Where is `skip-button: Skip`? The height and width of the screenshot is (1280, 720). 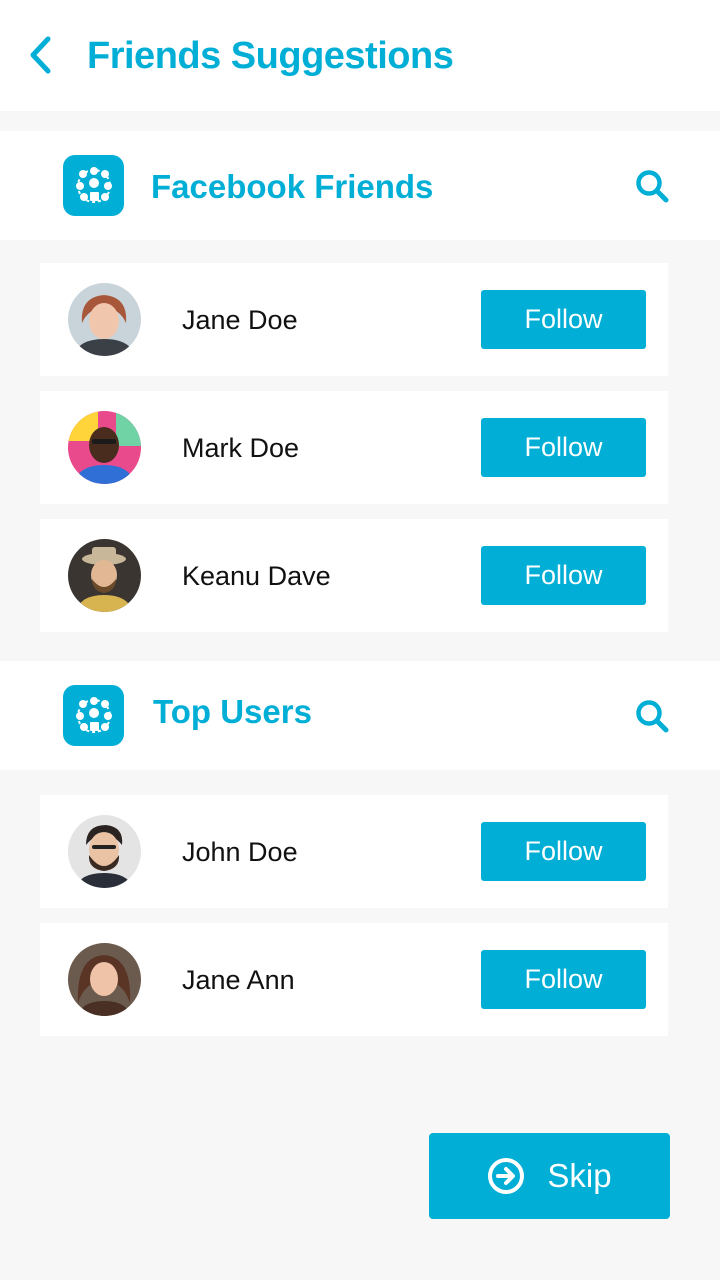 skip-button: Skip is located at coordinates (549, 1176).